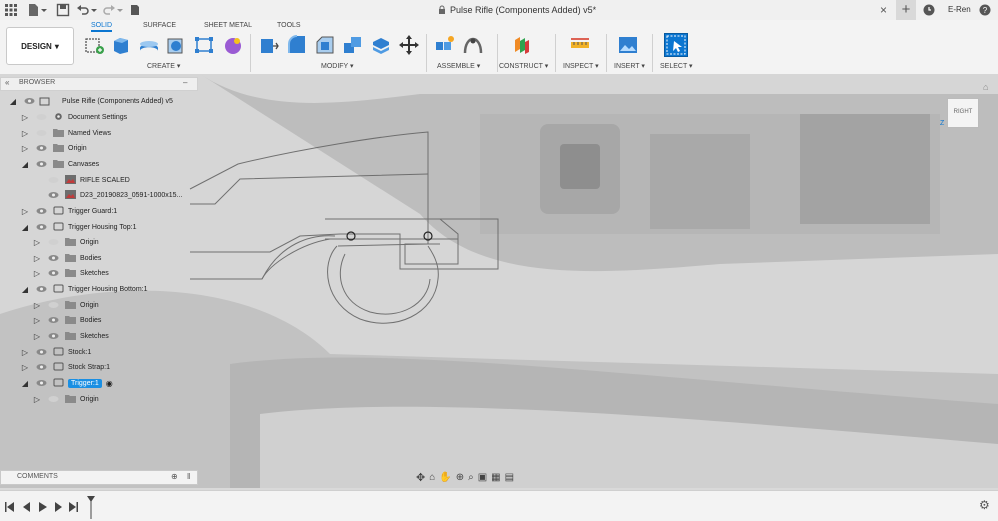  Describe the element at coordinates (55, 352) in the screenshot. I see `tree-item: ▷ Stock:1` at that location.